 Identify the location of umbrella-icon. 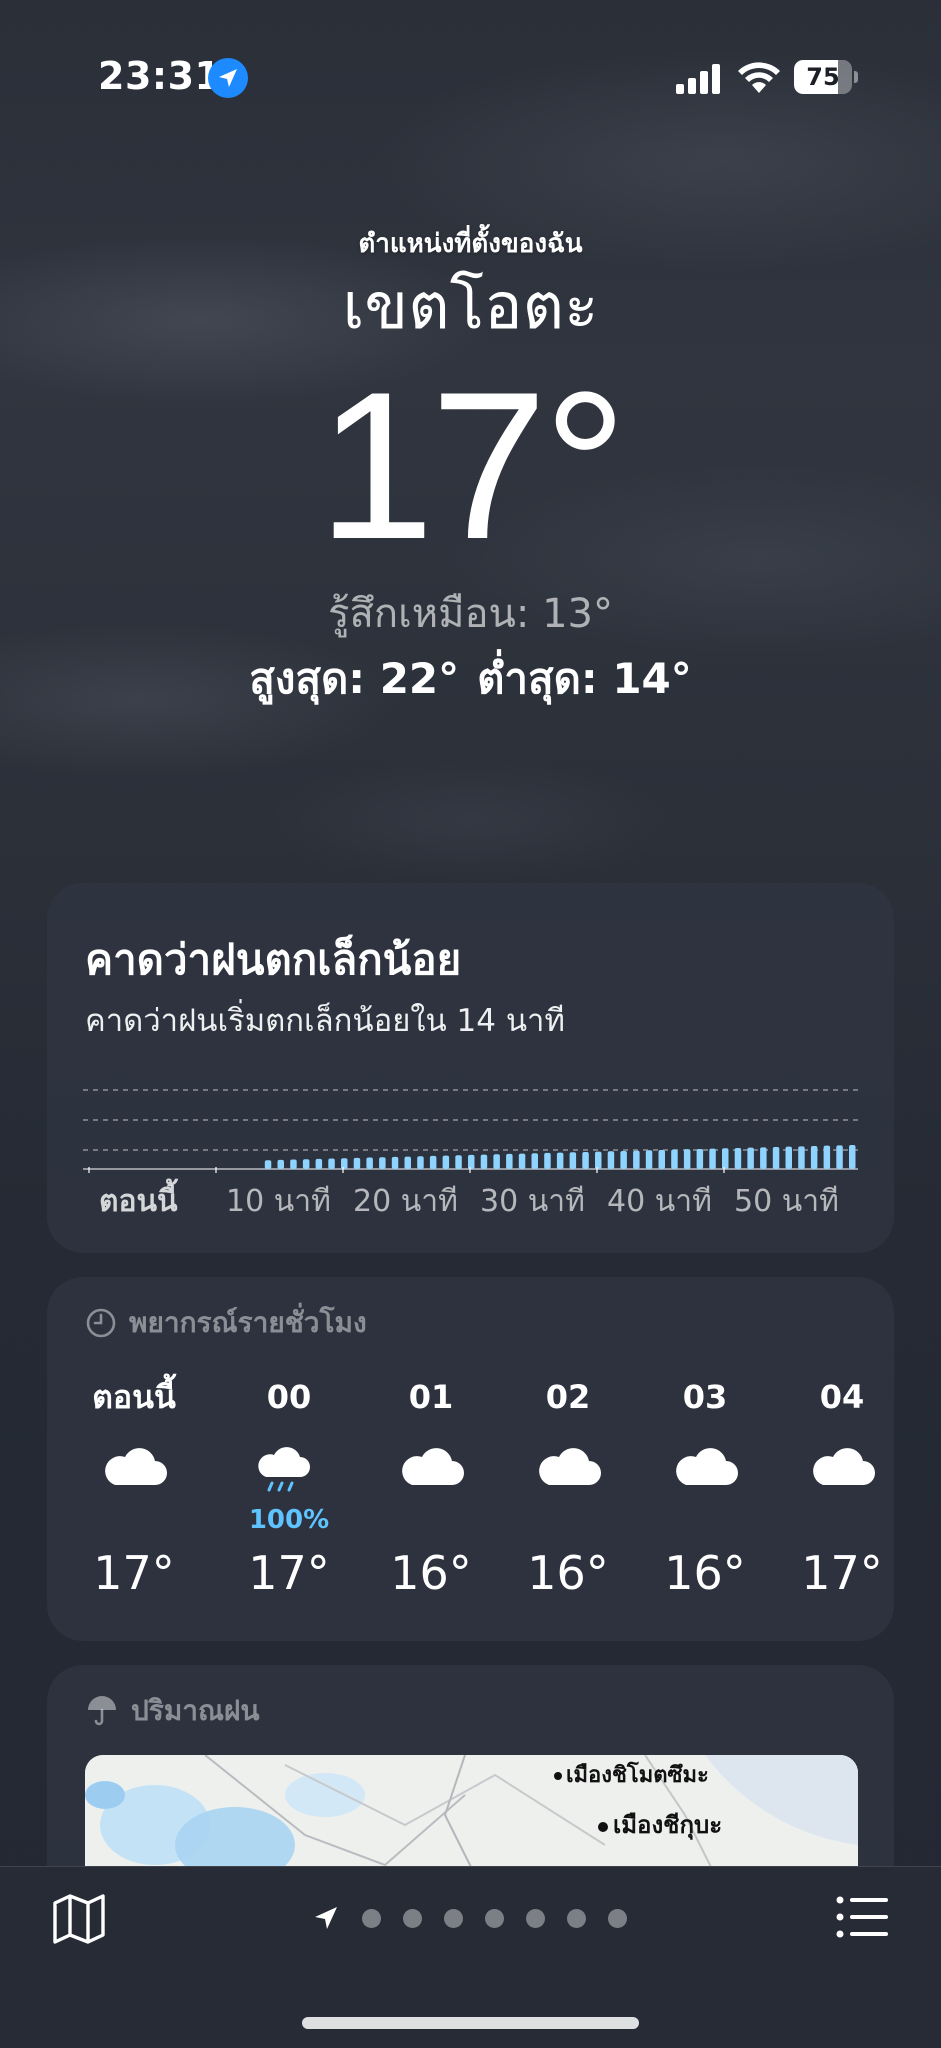
(102, 1711).